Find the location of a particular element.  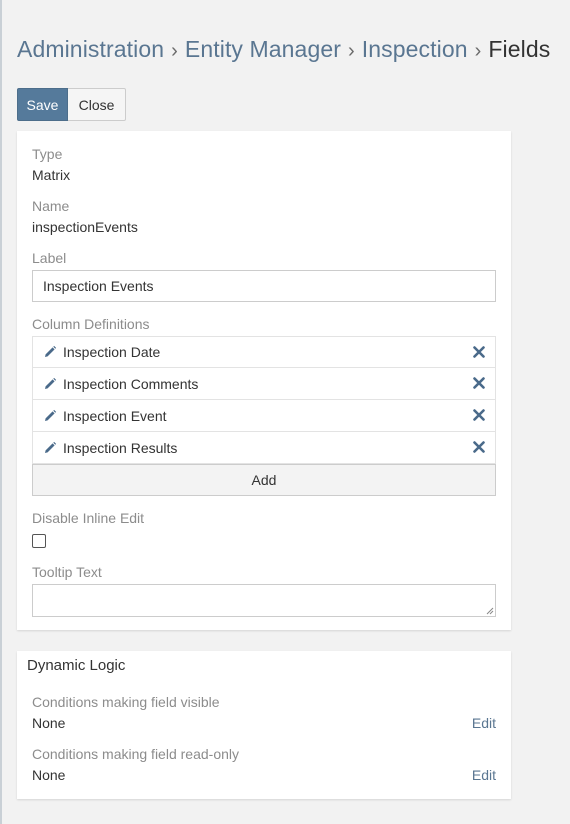

breadcrumb-entity-manager: Entity Manager is located at coordinates (263, 49).